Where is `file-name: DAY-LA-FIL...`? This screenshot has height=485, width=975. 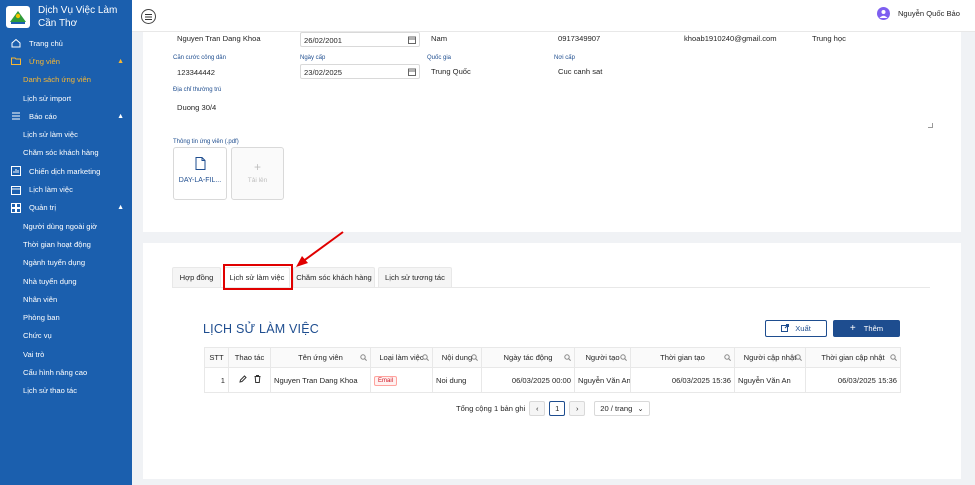 file-name: DAY-LA-FIL... is located at coordinates (200, 180).